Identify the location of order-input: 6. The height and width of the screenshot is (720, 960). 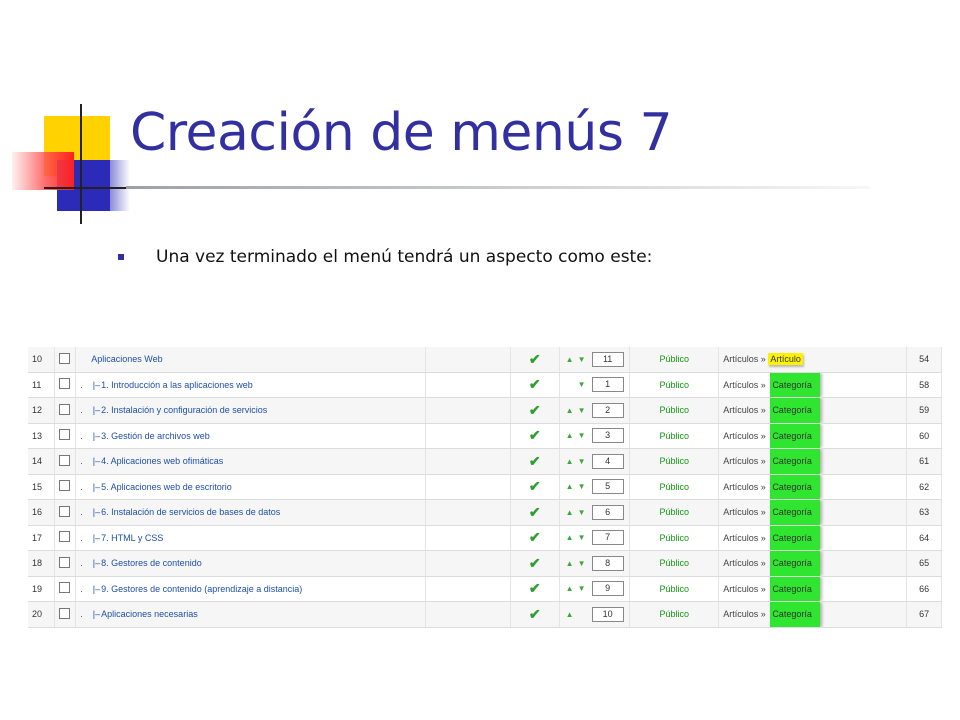
(607, 512).